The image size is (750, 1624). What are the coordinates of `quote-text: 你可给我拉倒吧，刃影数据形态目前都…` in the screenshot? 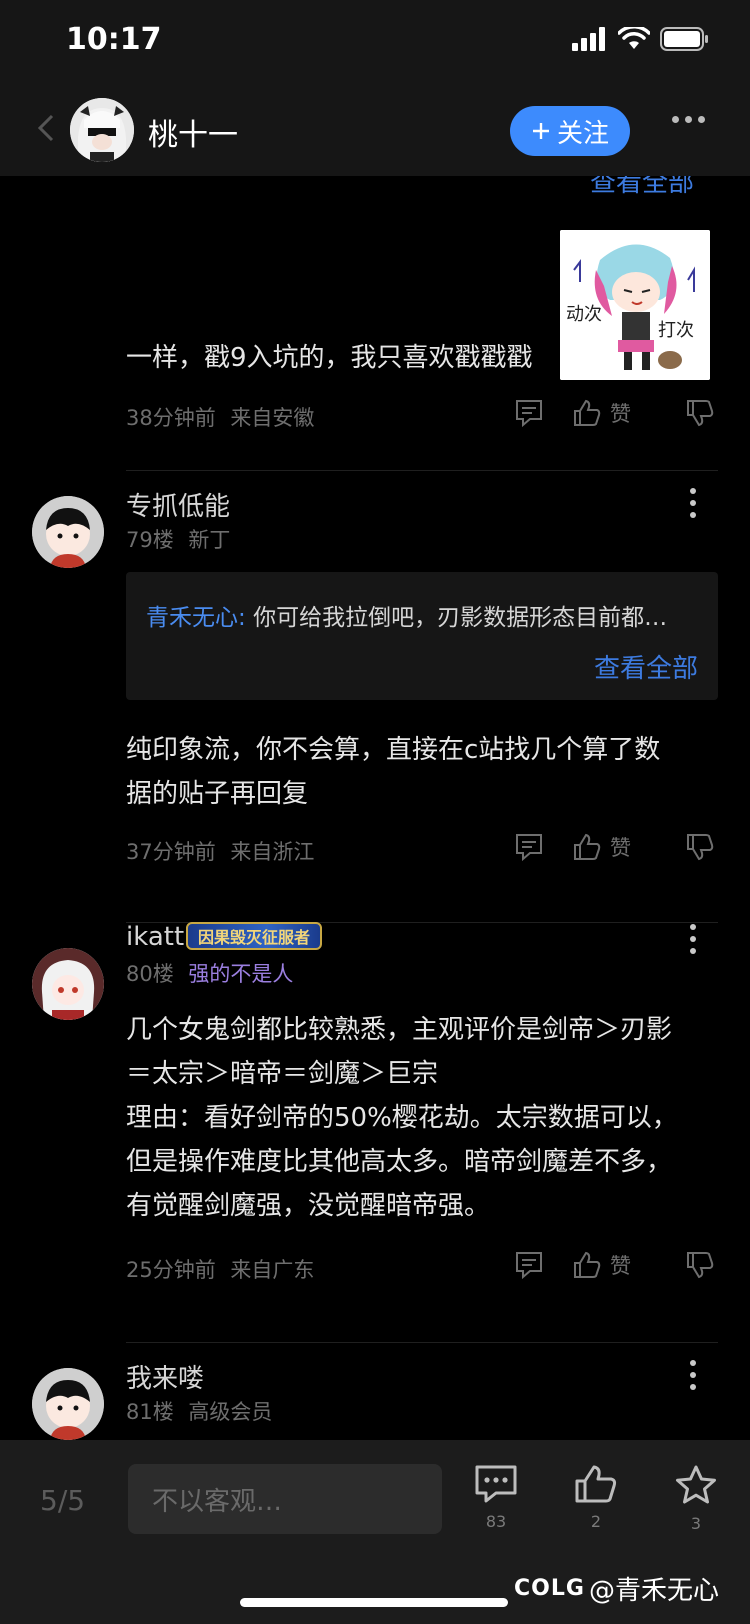 It's located at (460, 618).